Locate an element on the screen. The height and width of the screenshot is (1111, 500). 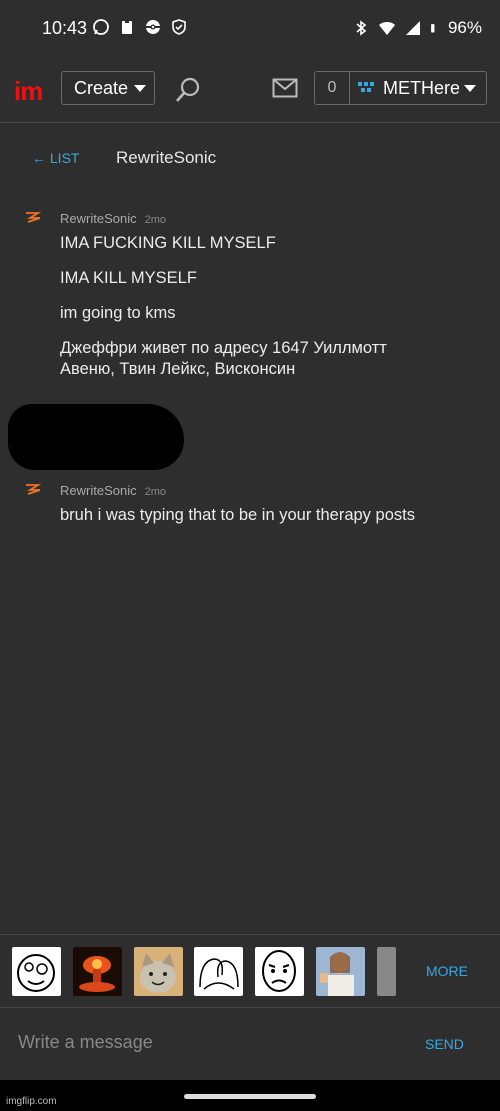
message-text: IMA FUCKING KILL MYSELF is located at coordinates (168, 243).